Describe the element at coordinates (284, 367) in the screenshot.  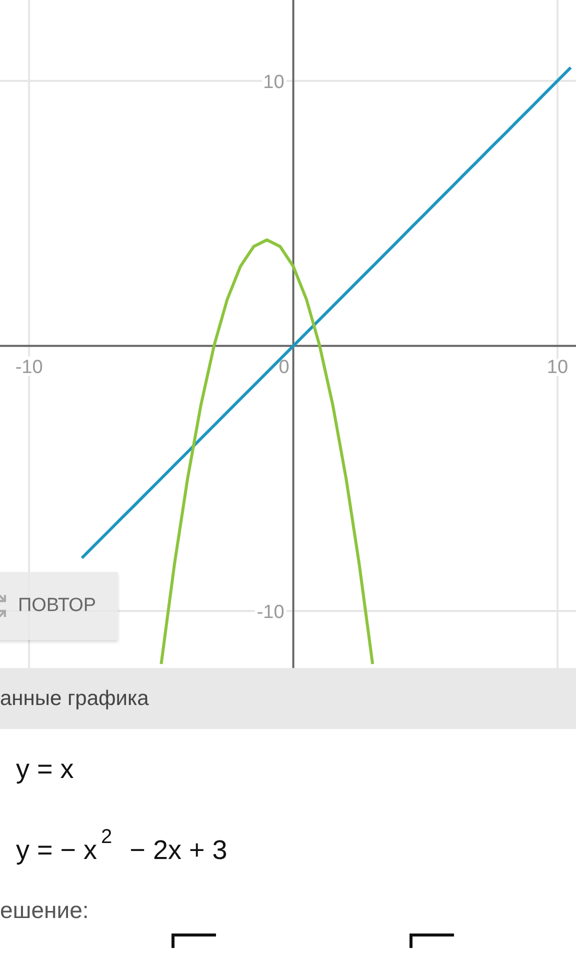
I see `tick-label: 0` at that location.